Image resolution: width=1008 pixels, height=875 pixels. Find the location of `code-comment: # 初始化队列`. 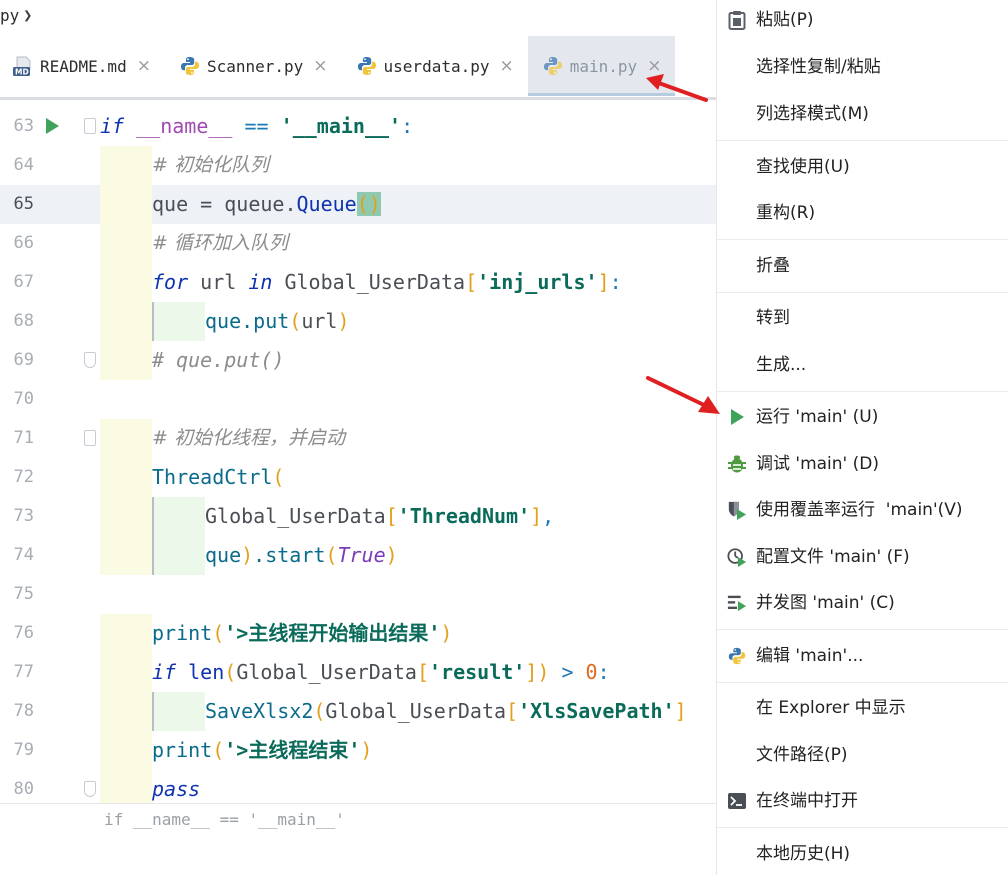

code-comment: # 初始化队列 is located at coordinates (210, 165).